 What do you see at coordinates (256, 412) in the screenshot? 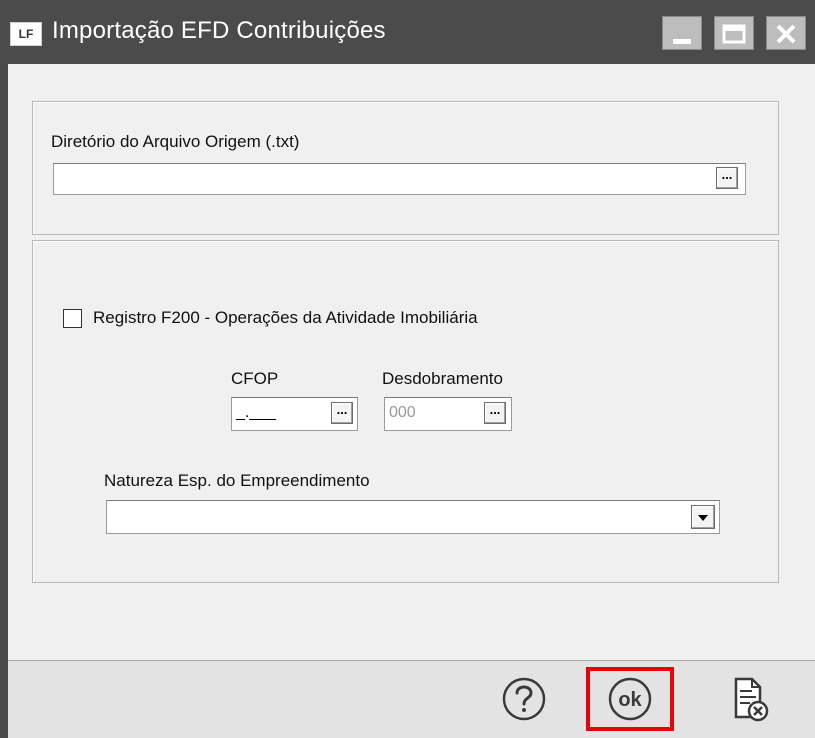
I see `cfop-value: _.___` at bounding box center [256, 412].